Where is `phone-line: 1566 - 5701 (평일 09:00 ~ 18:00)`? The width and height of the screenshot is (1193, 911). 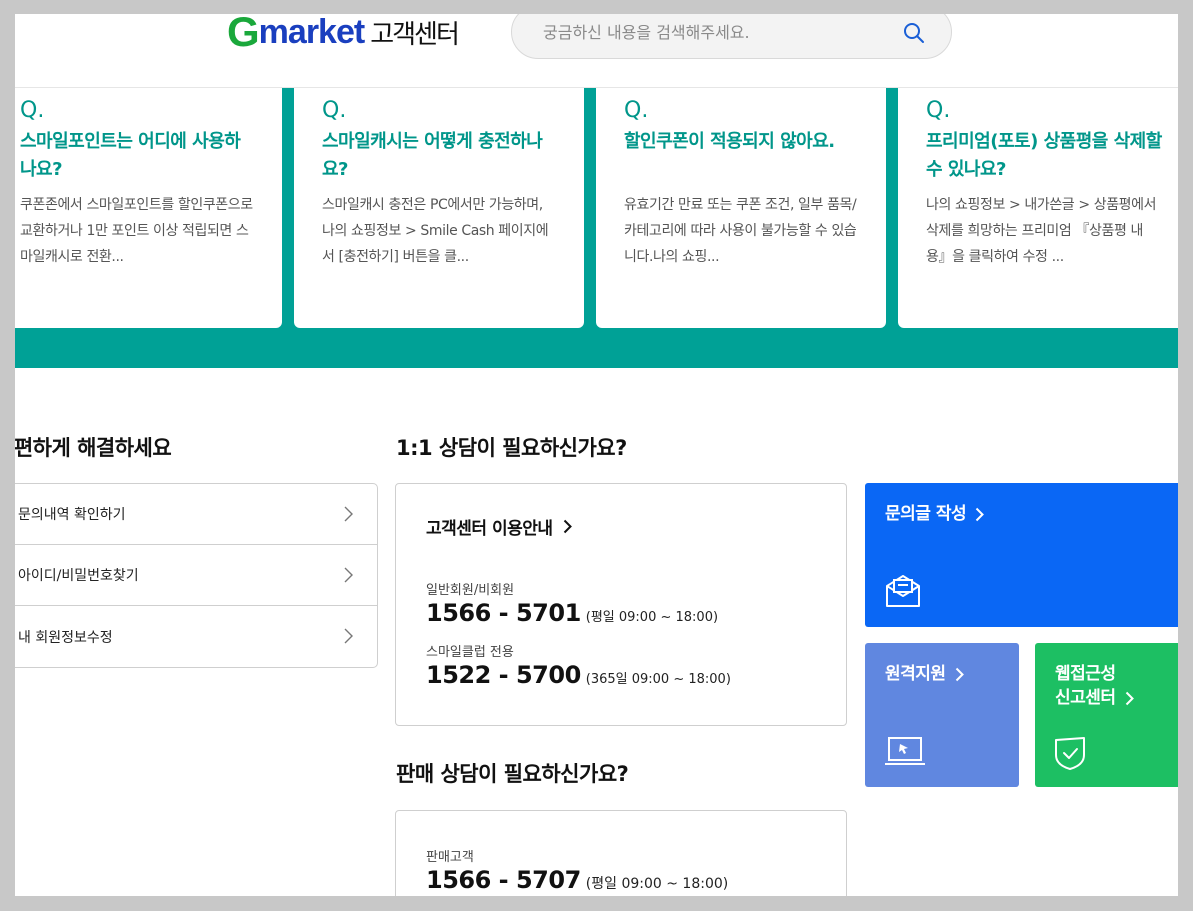 phone-line: 1566 - 5701 (평일 09:00 ~ 18:00) is located at coordinates (636, 613).